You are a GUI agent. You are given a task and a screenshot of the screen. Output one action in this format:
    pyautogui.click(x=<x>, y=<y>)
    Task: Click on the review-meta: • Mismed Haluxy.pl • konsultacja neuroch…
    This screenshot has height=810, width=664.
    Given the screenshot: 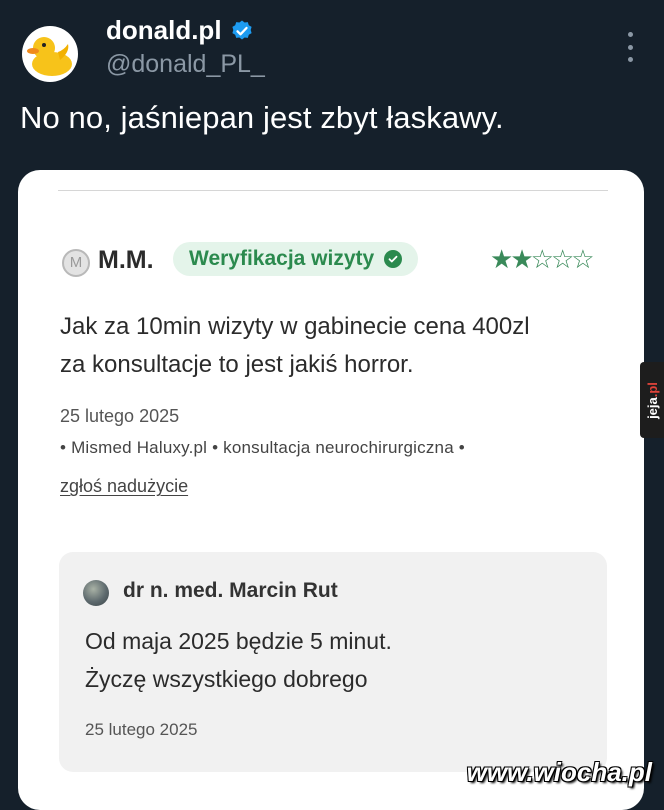 What is the action you would take?
    pyautogui.click(x=262, y=447)
    